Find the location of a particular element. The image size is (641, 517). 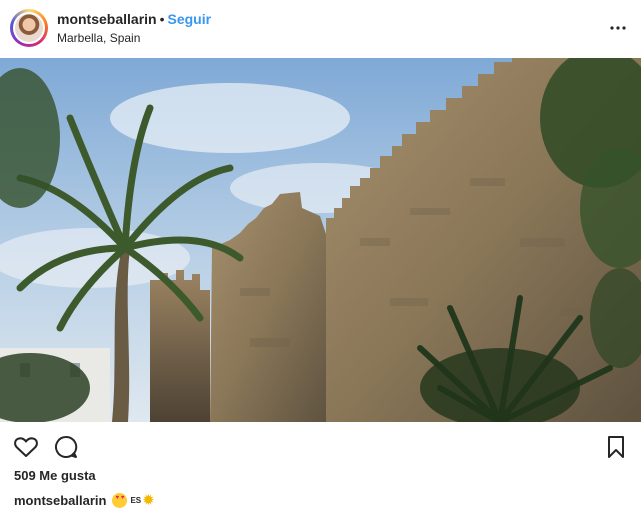

username-link: montseballarin is located at coordinates (107, 19).